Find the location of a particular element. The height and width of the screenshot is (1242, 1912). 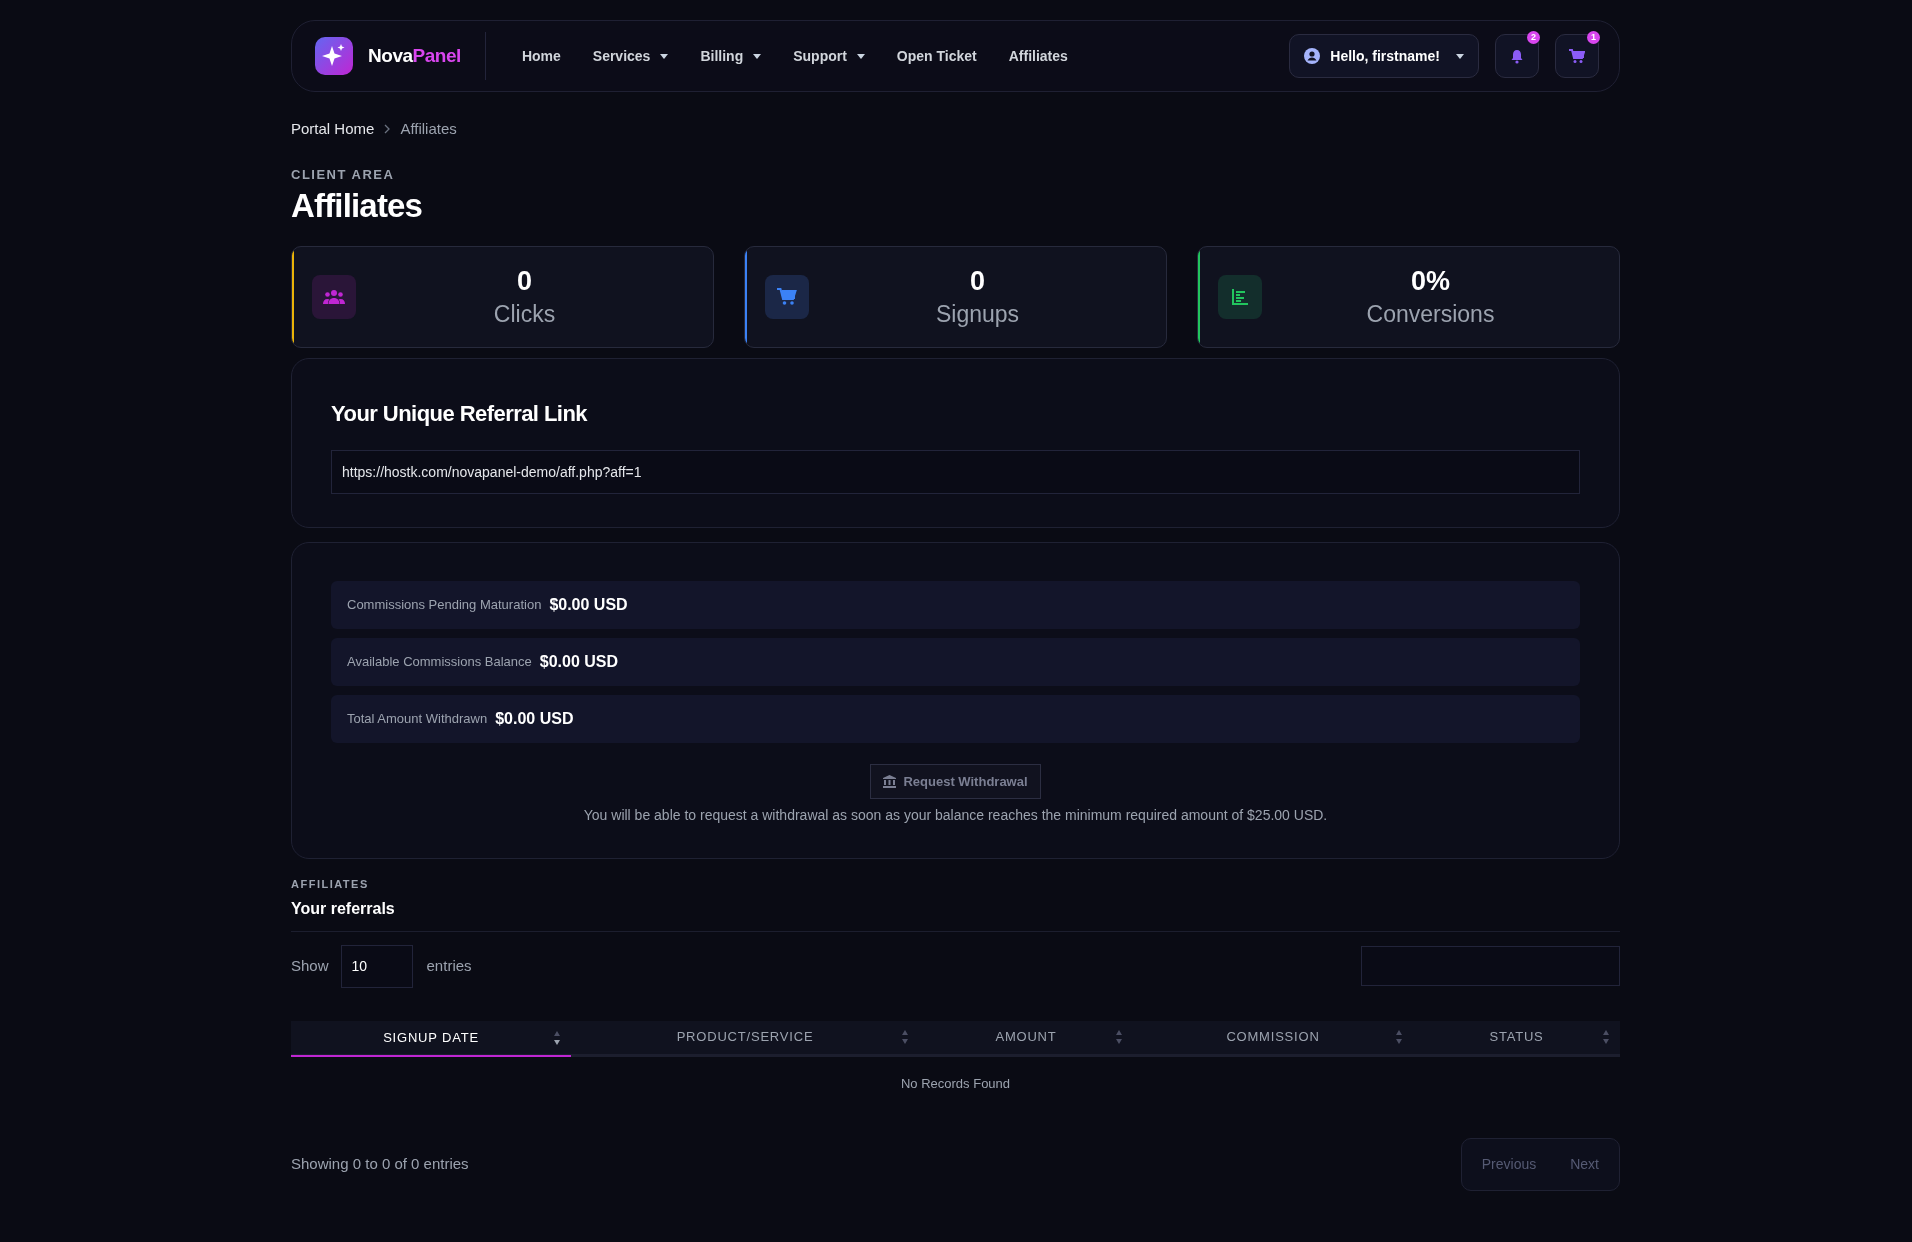

sparkle-logo-icon is located at coordinates (334, 56).